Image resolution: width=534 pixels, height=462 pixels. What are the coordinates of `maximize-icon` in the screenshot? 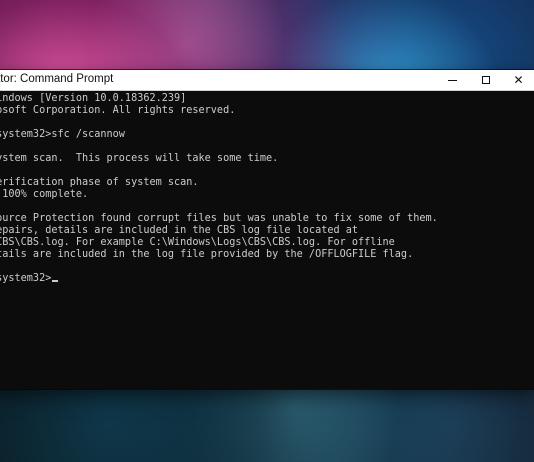 It's located at (485, 80).